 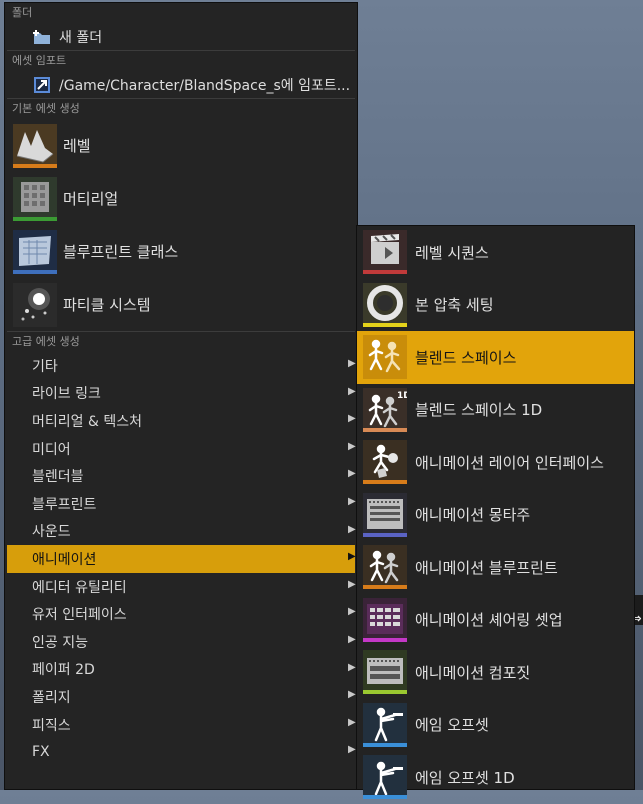 I want to click on anim-item-bone-compression: 본 압축 세팅, so click(x=495, y=305).